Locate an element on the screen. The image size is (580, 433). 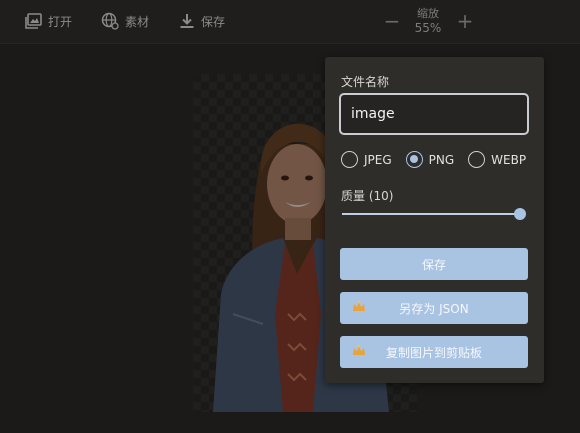
format-radio-jpeg: JPEG is located at coordinates (366, 159).